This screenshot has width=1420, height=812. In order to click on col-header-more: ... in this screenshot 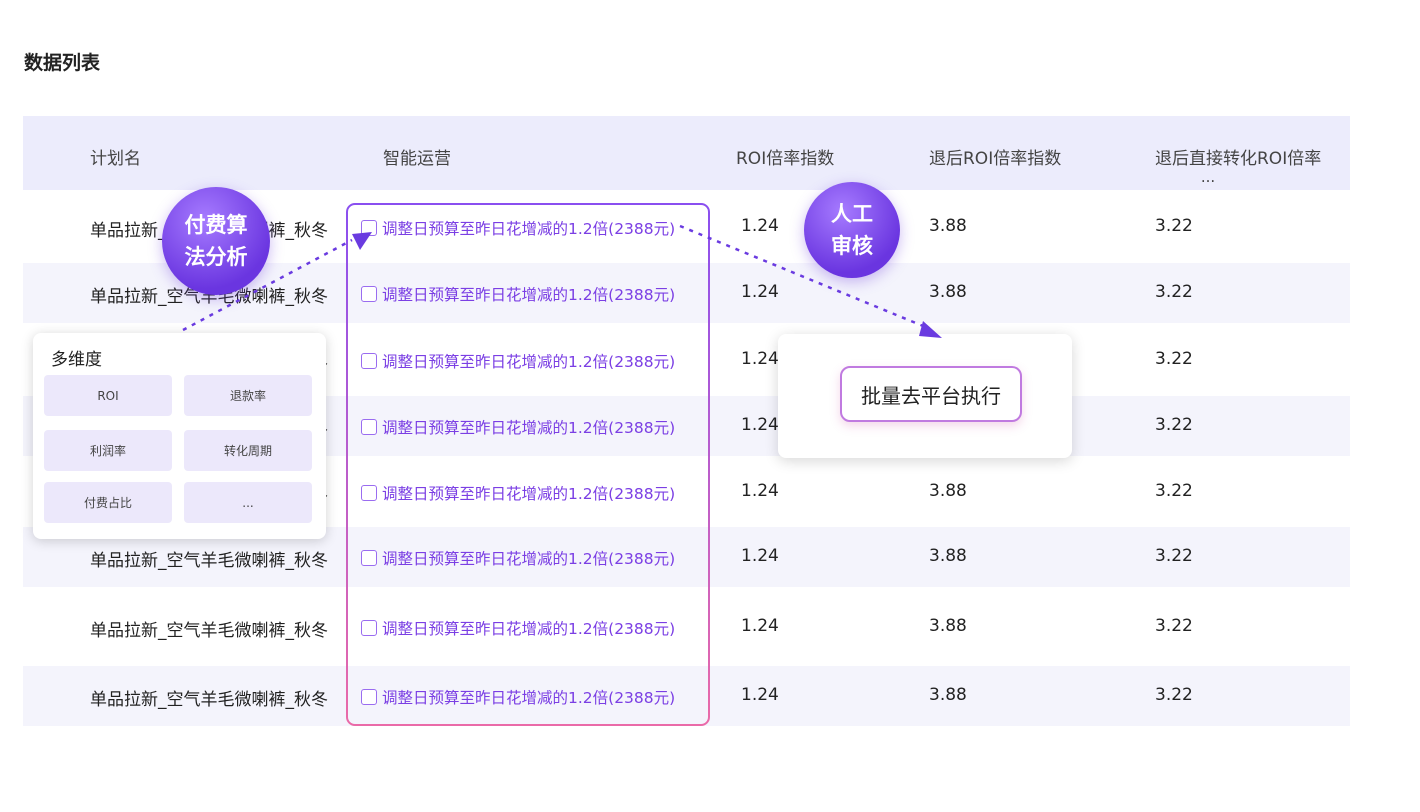, I will do `click(1208, 177)`.